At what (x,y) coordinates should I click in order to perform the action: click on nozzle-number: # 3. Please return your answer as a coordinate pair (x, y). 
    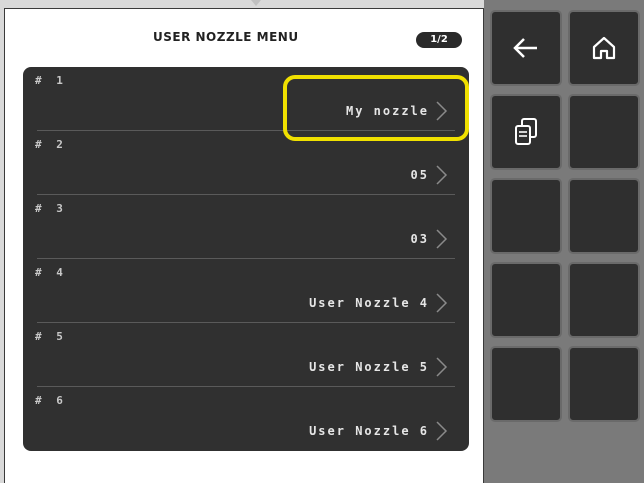
    Looking at the image, I should click on (51, 208).